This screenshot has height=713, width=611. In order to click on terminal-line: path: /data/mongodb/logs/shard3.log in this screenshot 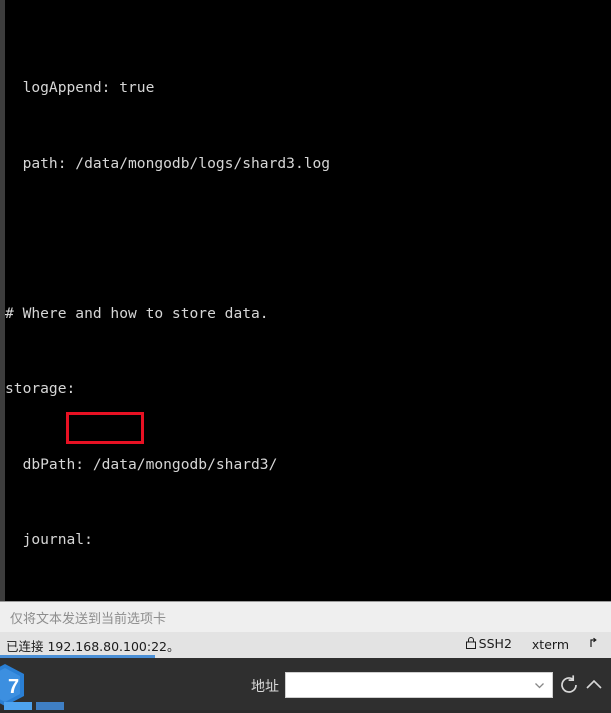, I will do `click(168, 163)`.